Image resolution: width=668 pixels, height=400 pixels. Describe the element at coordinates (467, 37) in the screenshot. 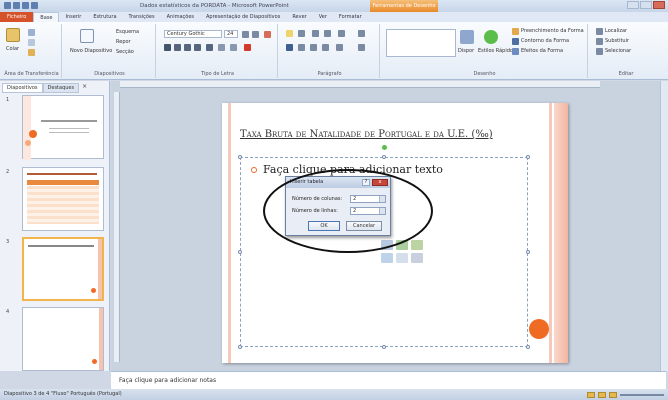

I see `arrange-icon` at that location.